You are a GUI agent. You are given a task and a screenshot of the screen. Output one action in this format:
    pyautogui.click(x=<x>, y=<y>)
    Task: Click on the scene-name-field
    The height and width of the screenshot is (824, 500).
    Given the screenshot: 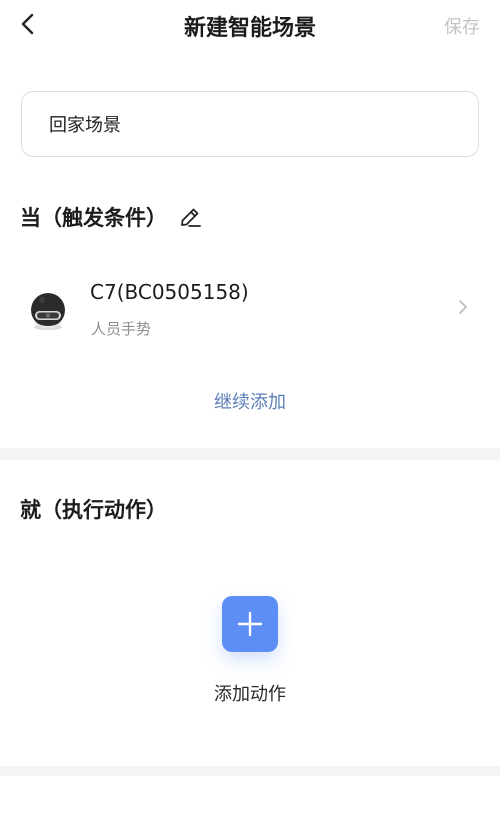 What is the action you would take?
    pyautogui.click(x=250, y=124)
    